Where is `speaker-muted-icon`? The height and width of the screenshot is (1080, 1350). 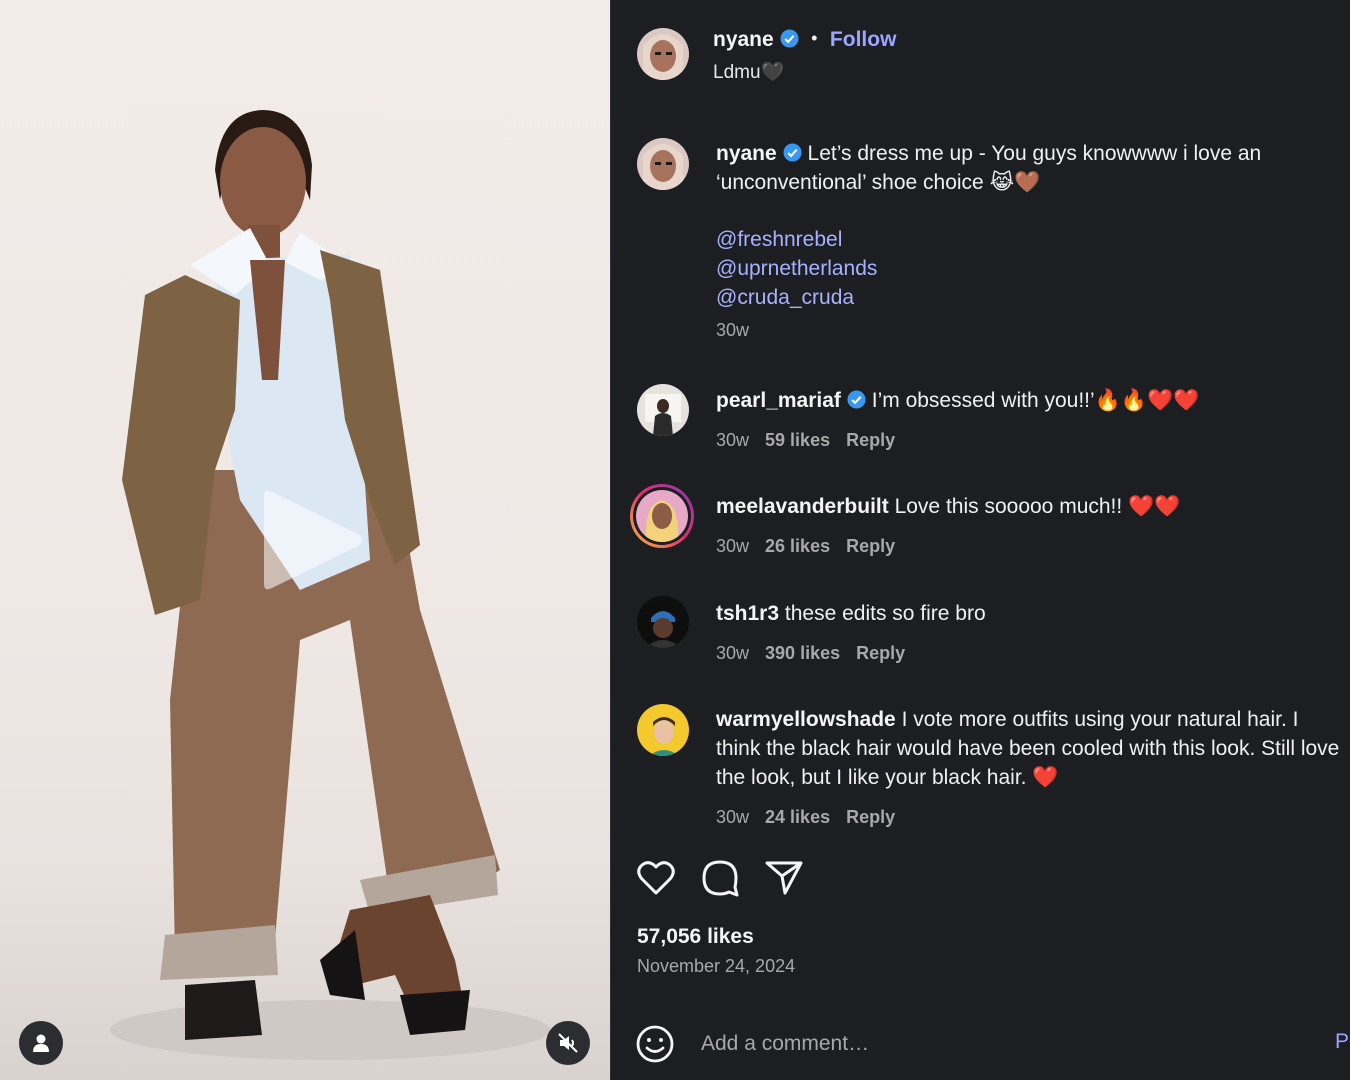
speaker-muted-icon is located at coordinates (568, 1043).